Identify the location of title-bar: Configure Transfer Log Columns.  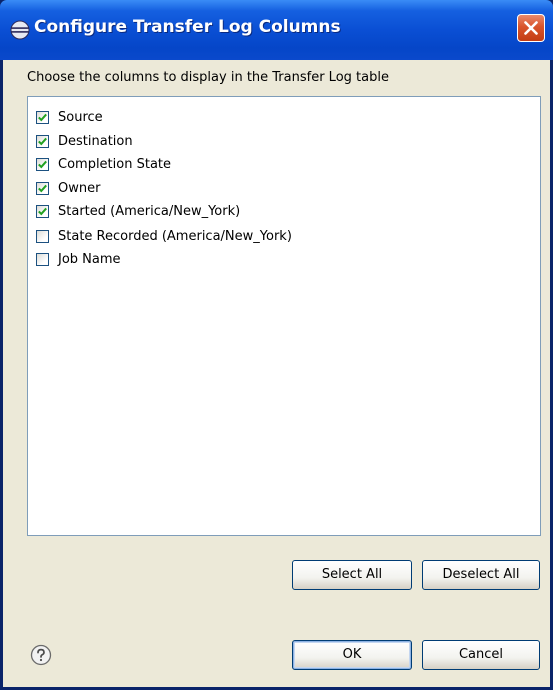
(276, 30).